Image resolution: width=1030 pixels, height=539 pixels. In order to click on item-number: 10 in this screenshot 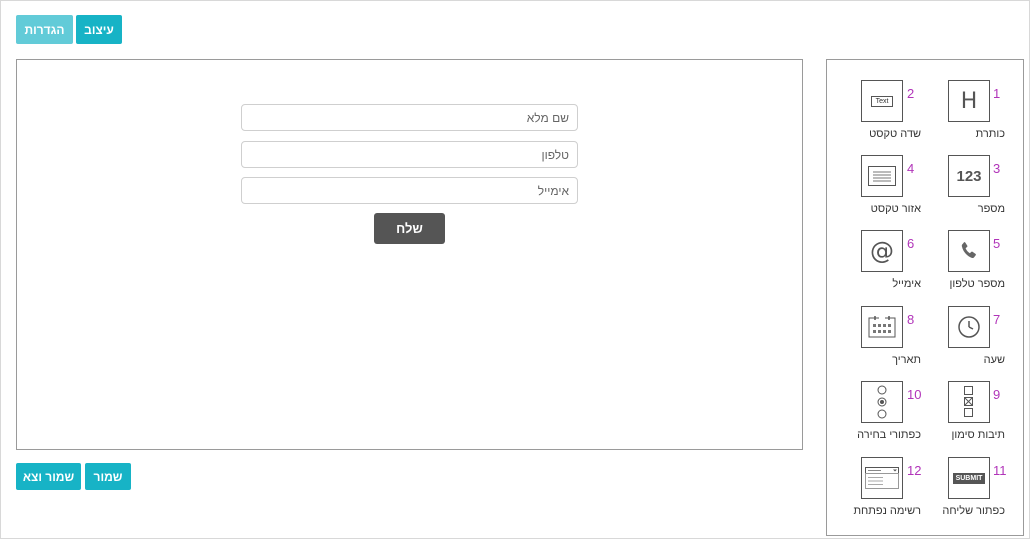, I will do `click(914, 394)`.